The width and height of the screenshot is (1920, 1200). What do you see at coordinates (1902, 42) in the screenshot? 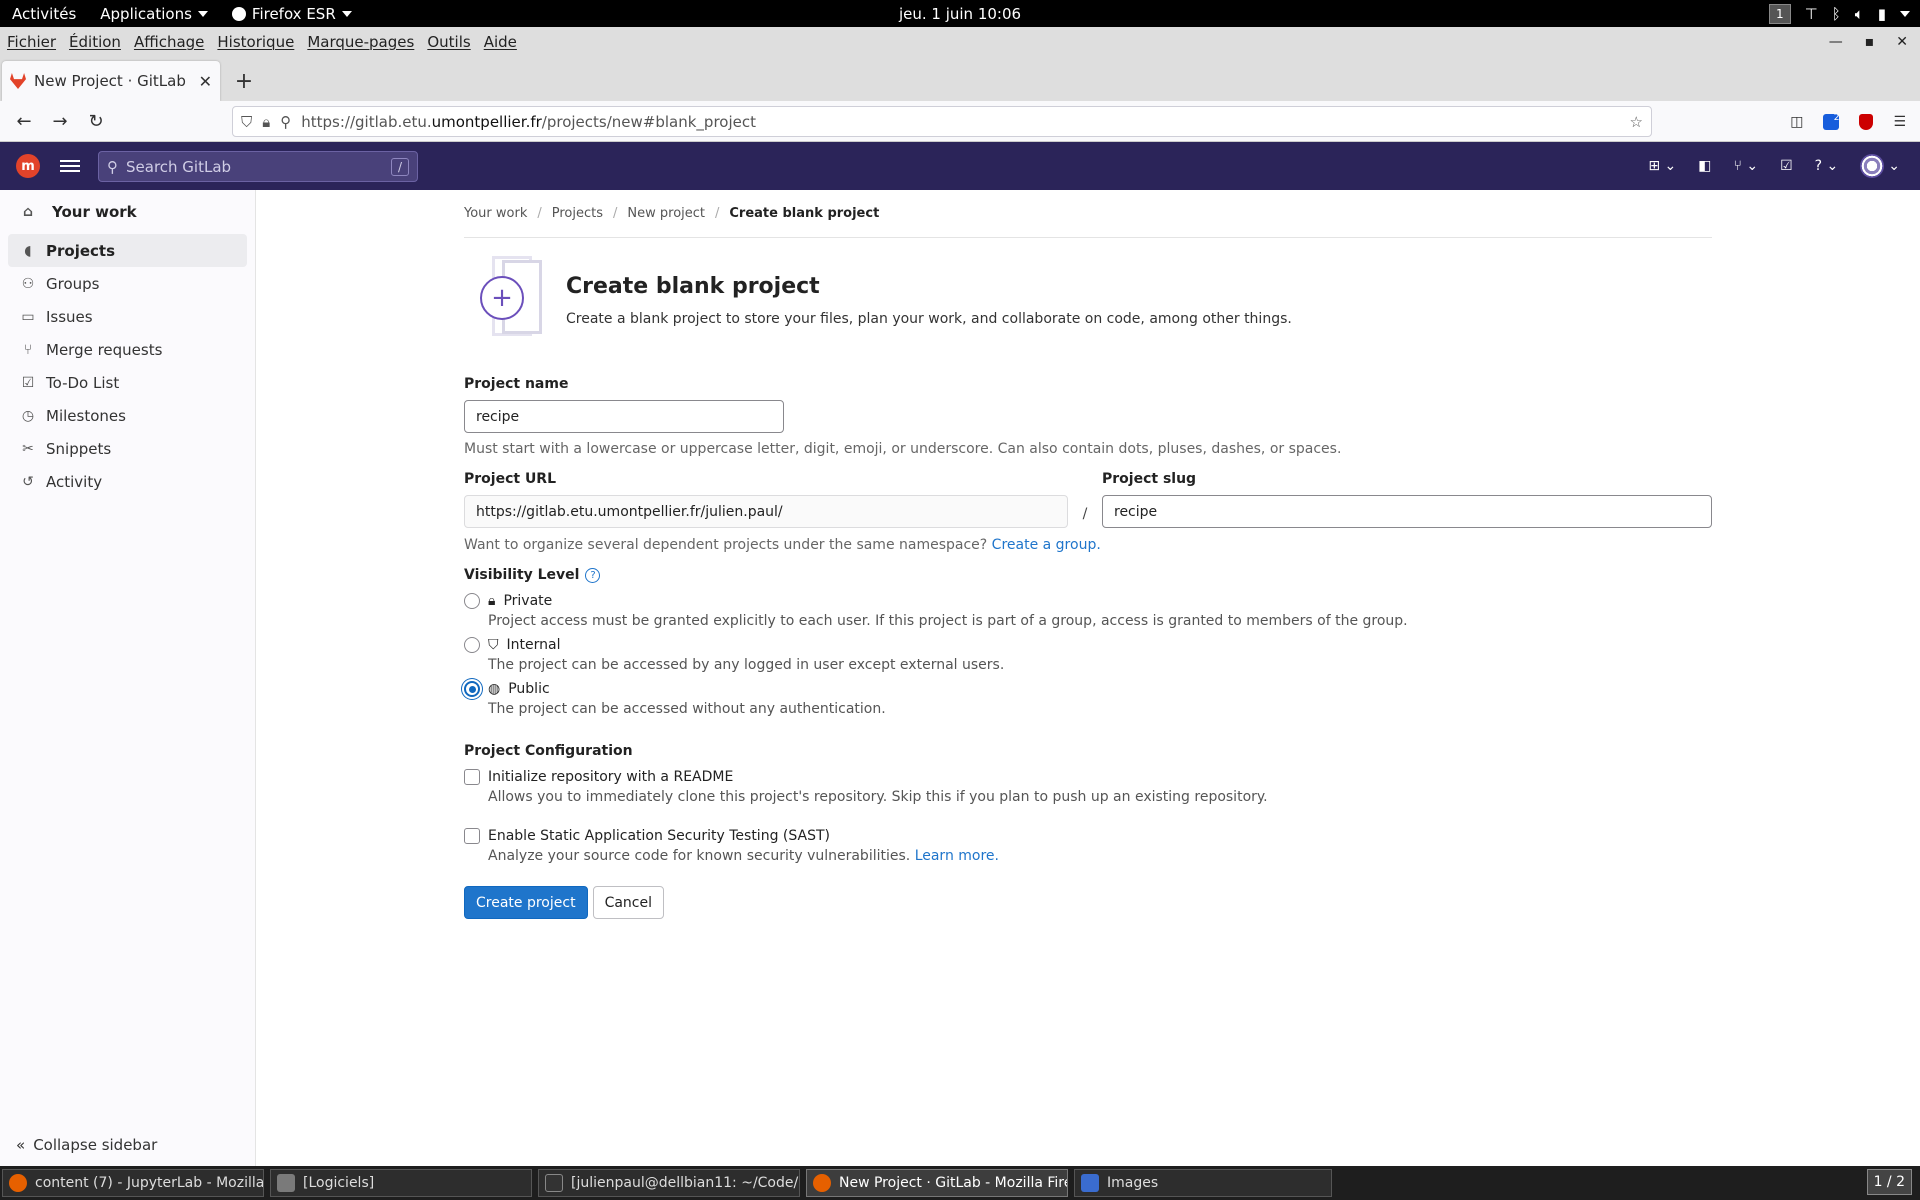
I see `close-window-icon: ✕` at bounding box center [1902, 42].